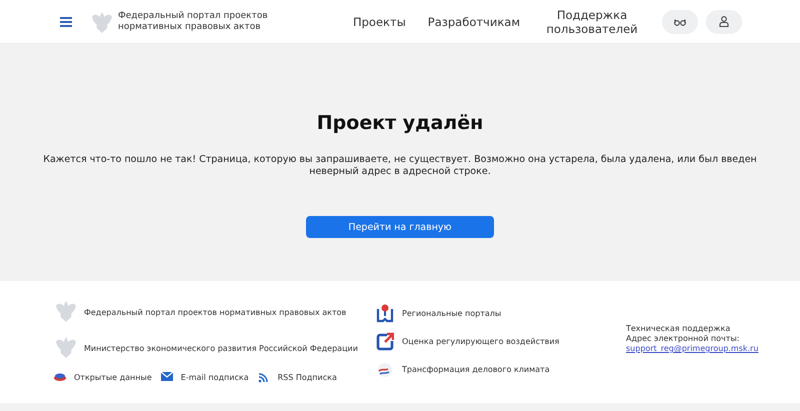 This screenshot has height=411, width=800. What do you see at coordinates (221, 348) in the screenshot?
I see `footer-link: Министерство экономического развития Российской Федерации` at bounding box center [221, 348].